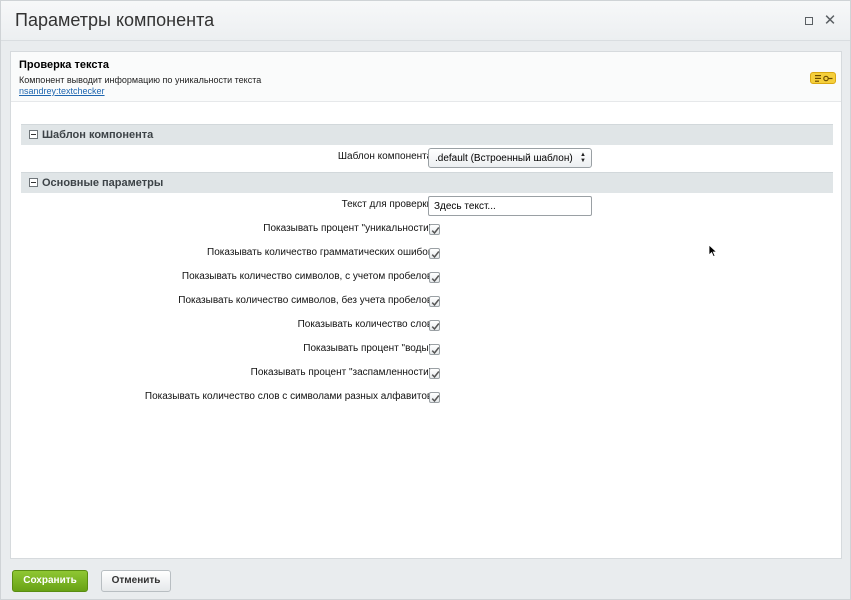 The height and width of the screenshot is (600, 851). I want to click on component-name: Проверка текста, so click(64, 65).